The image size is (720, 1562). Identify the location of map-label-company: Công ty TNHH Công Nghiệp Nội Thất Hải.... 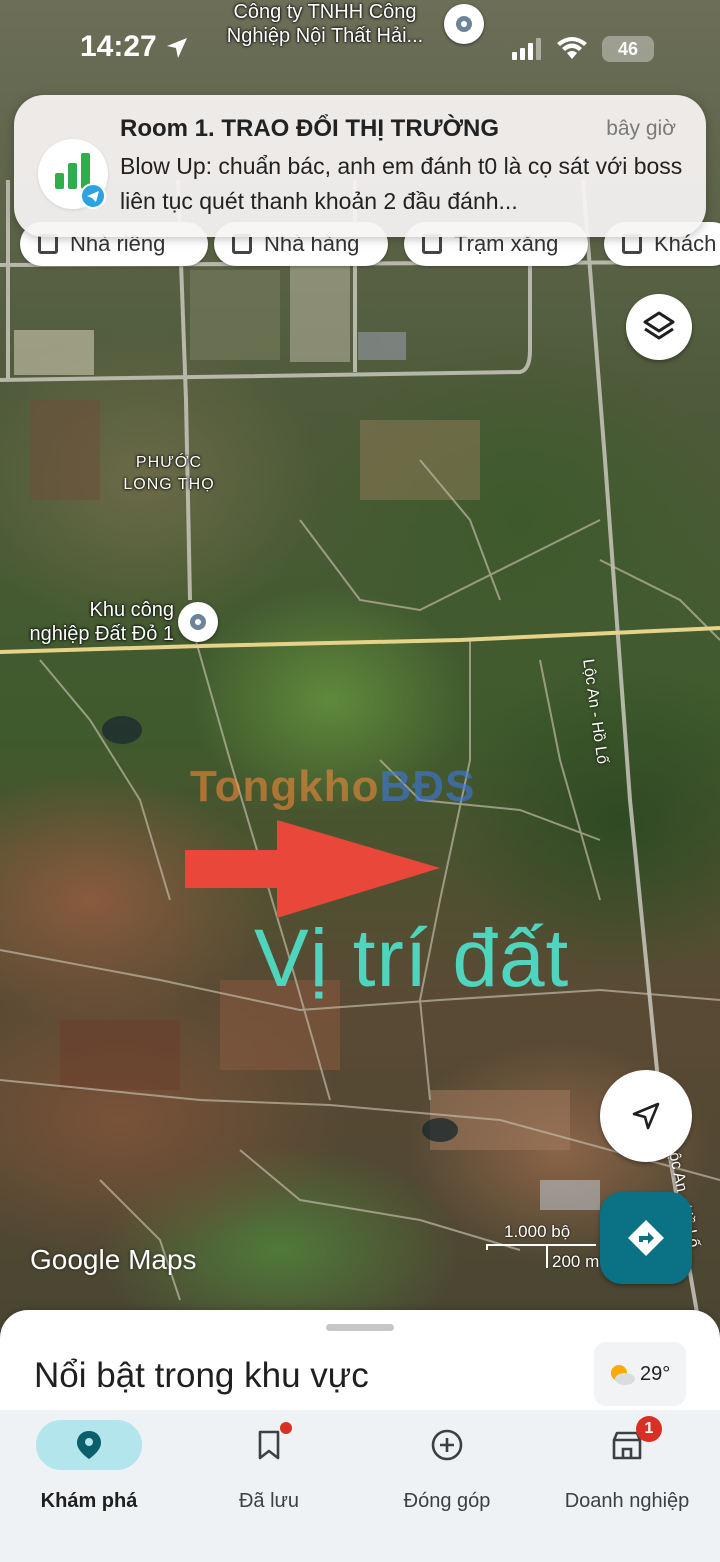
(325, 24).